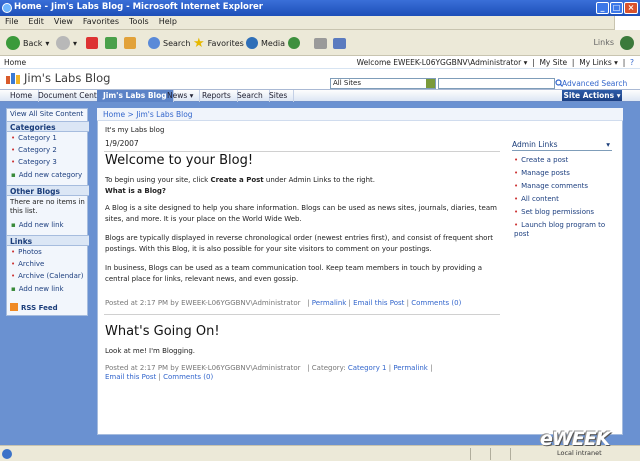  I want to click on site-logo-icon, so click(13, 78).